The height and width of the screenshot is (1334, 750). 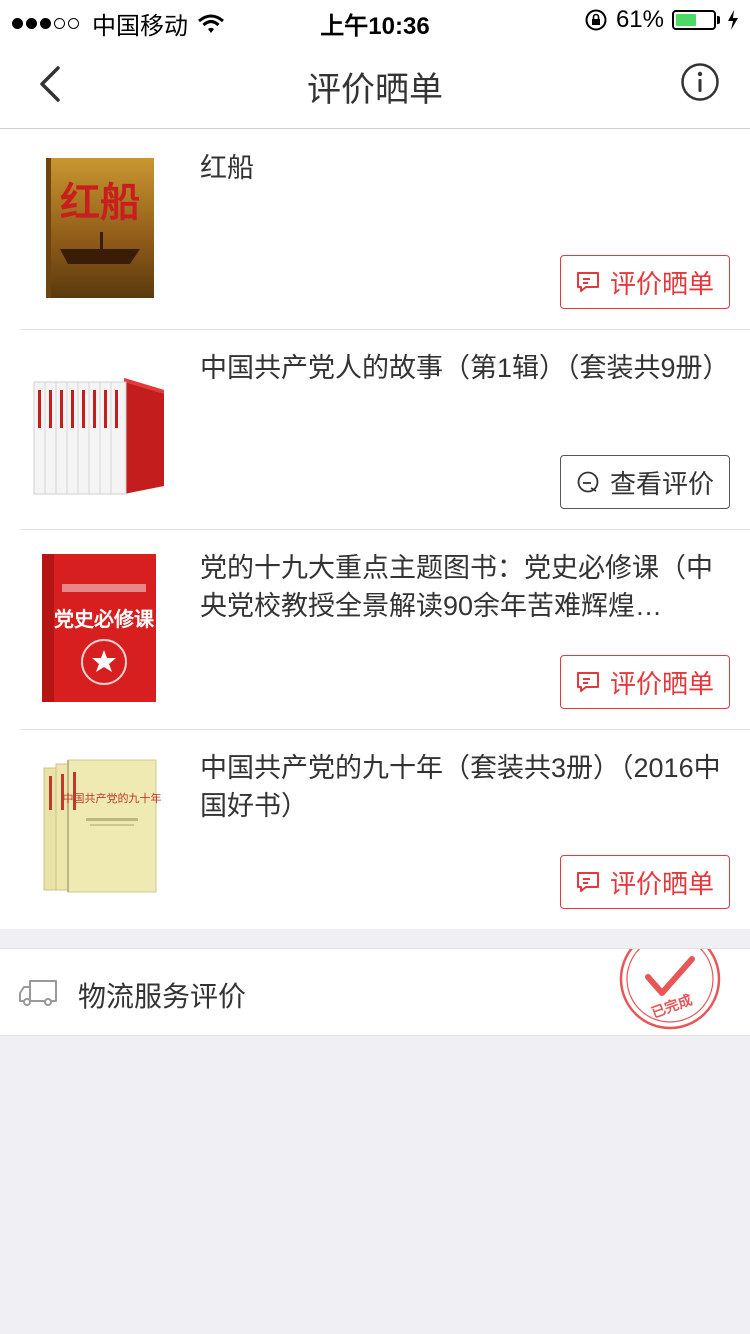 What do you see at coordinates (375, 20) in the screenshot?
I see `status-bar: 中国移动 上午10:36 61%` at bounding box center [375, 20].